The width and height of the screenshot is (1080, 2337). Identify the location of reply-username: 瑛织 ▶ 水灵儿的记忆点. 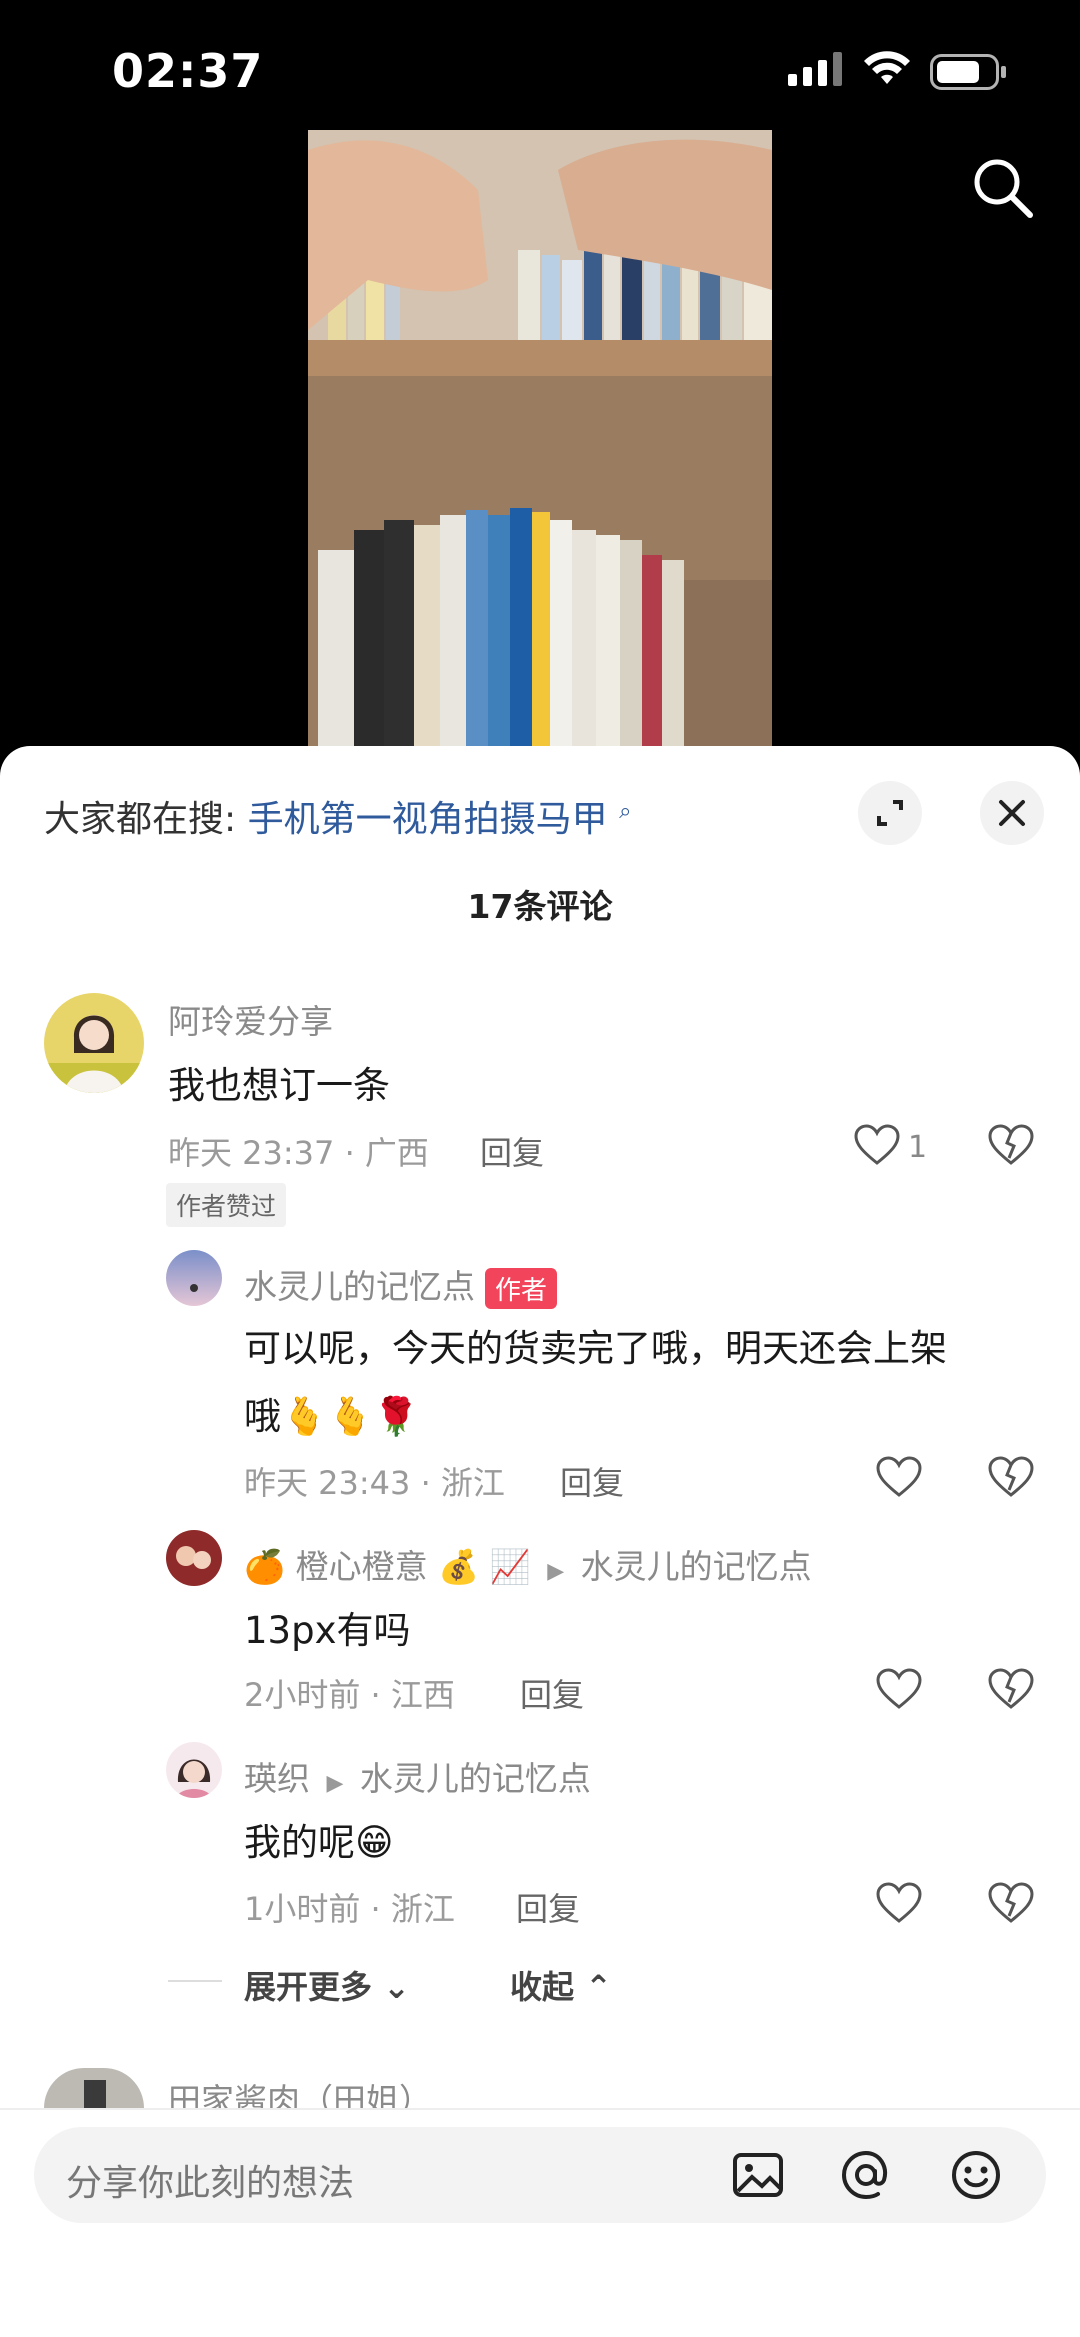
(417, 1776).